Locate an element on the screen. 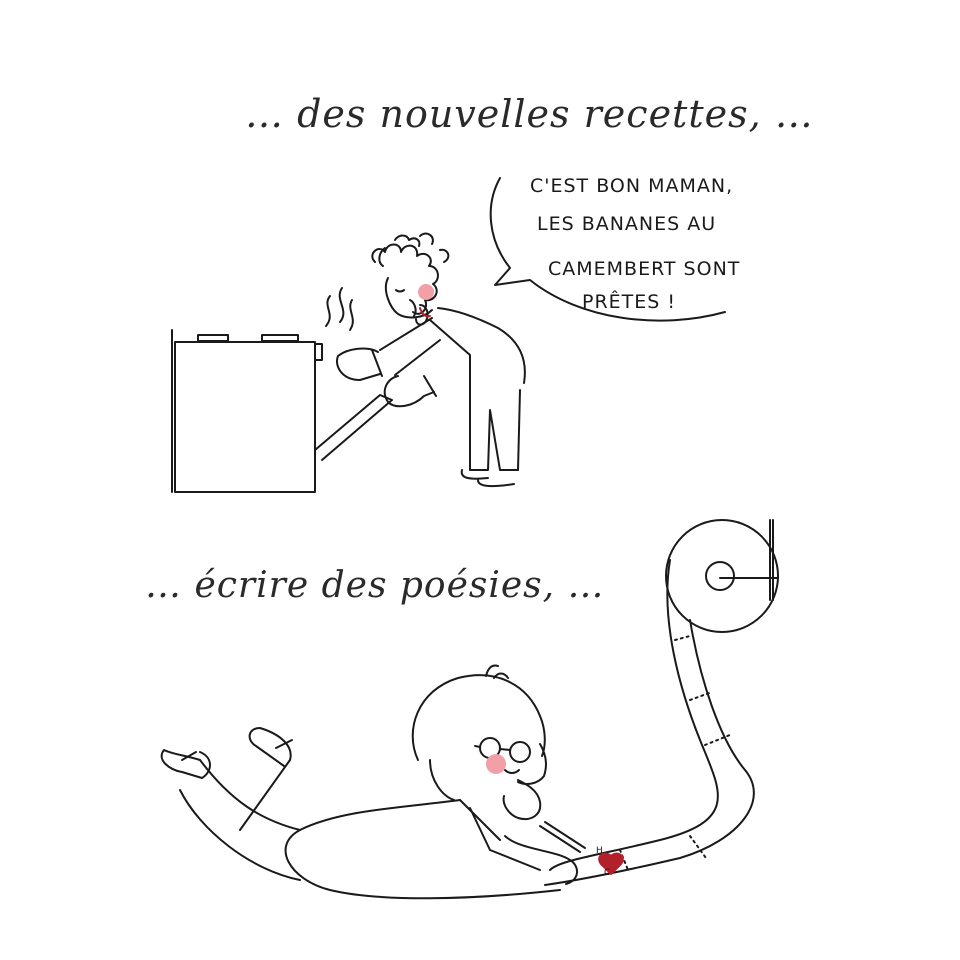 This screenshot has width=960, height=960. paper-initial-bottom: C is located at coordinates (607, 873).